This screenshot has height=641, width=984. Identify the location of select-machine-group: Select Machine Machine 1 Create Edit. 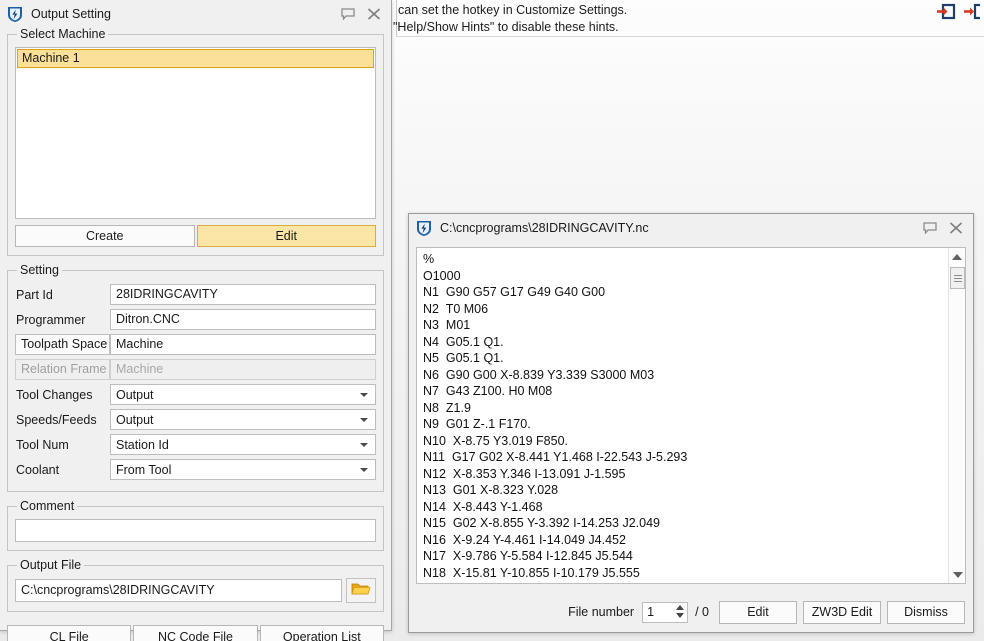
(195, 141).